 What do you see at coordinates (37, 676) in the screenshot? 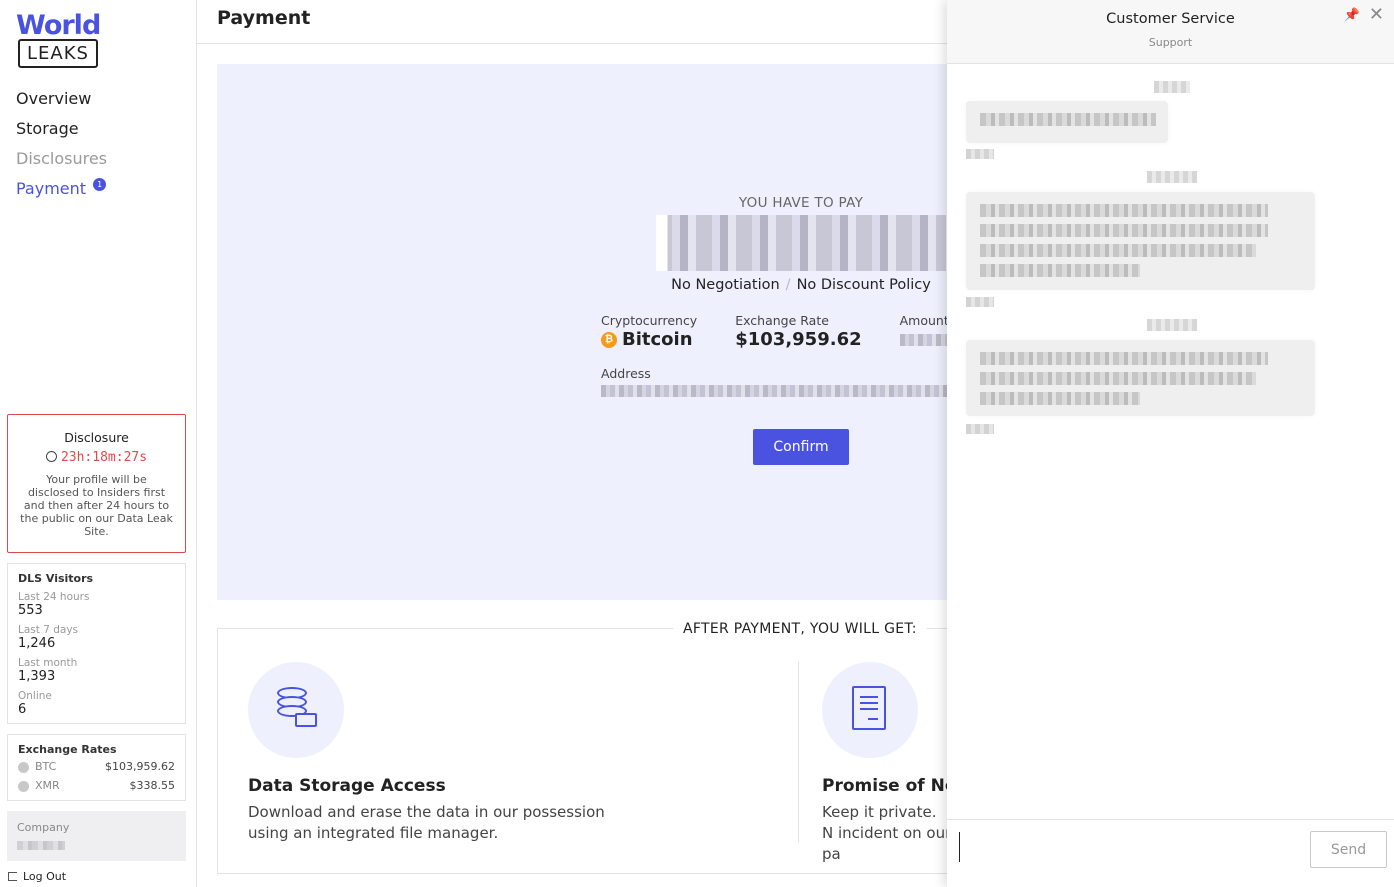
I see `stat-value: 1,393` at bounding box center [37, 676].